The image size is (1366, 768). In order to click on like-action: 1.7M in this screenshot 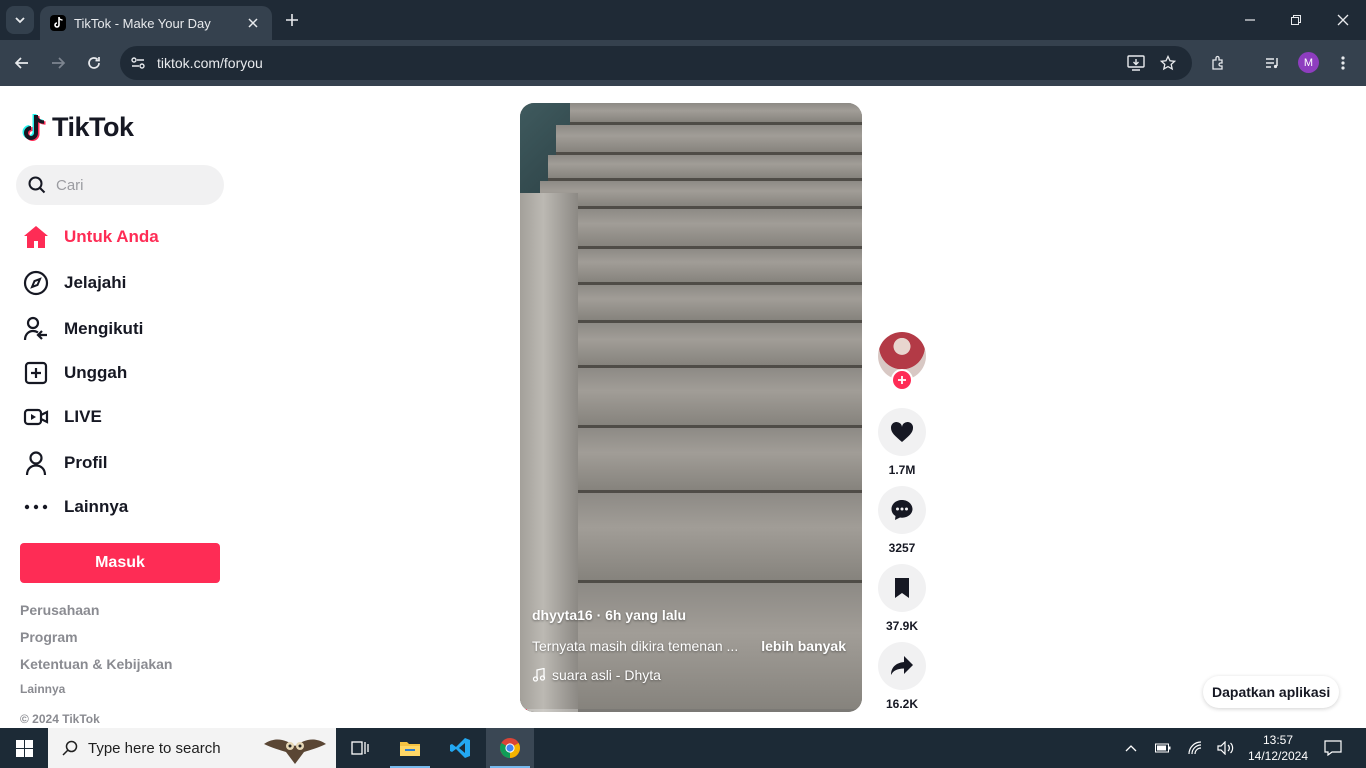, I will do `click(902, 442)`.